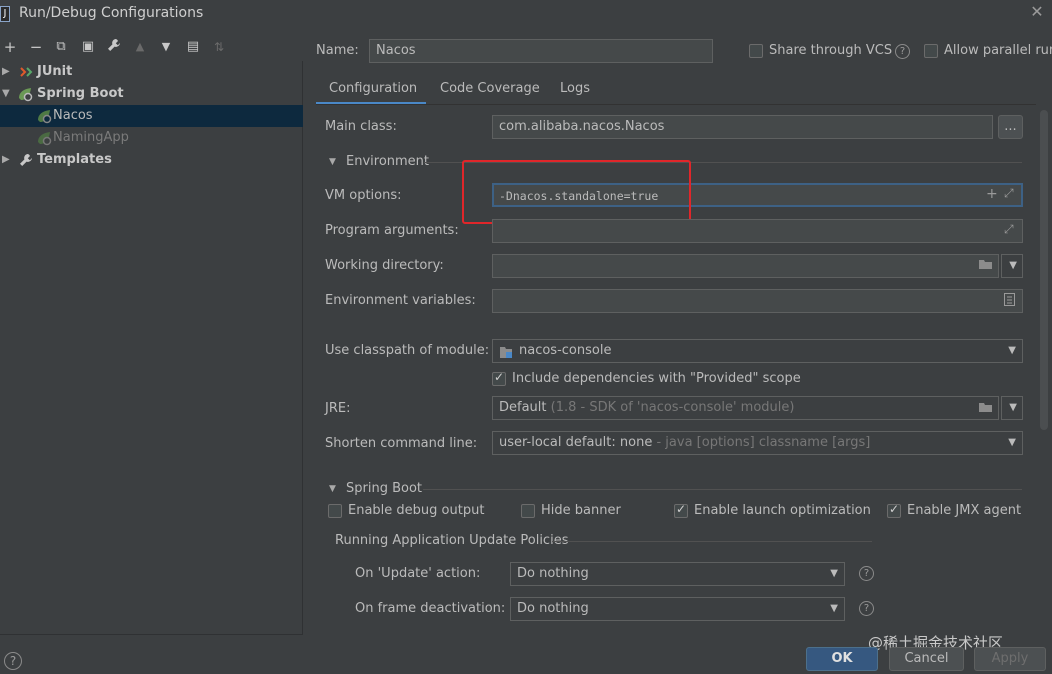 The width and height of the screenshot is (1052, 674). Describe the element at coordinates (88, 47) in the screenshot. I see `save-icon: ▣` at that location.